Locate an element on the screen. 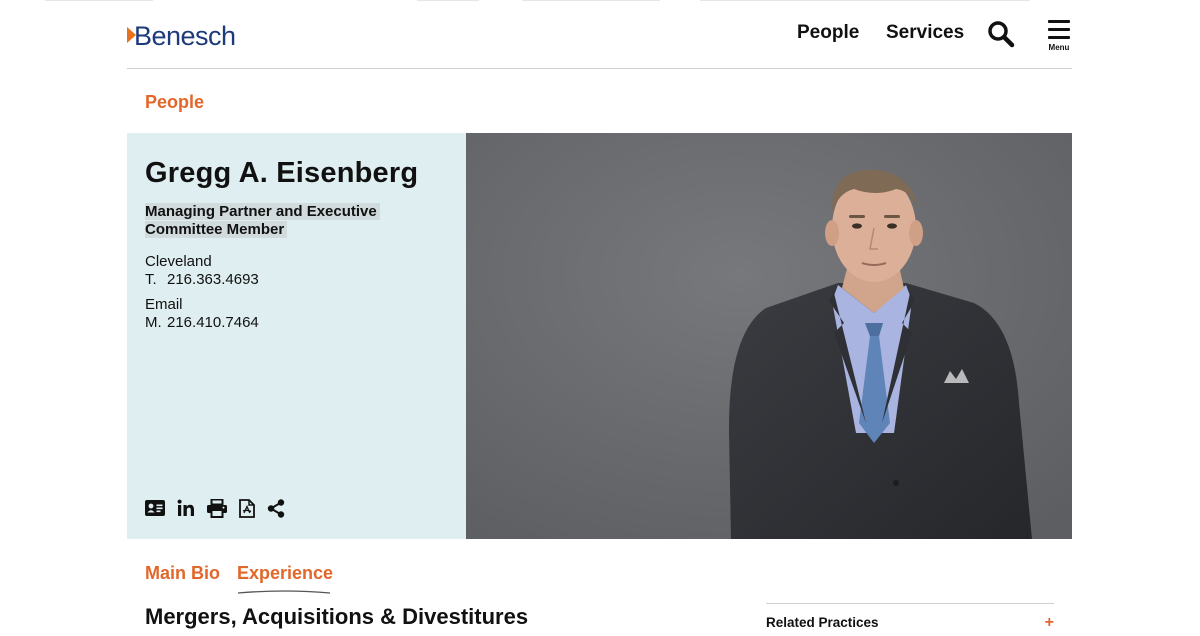 This screenshot has height=636, width=1200. profile-email-link: Email is located at coordinates (164, 305).